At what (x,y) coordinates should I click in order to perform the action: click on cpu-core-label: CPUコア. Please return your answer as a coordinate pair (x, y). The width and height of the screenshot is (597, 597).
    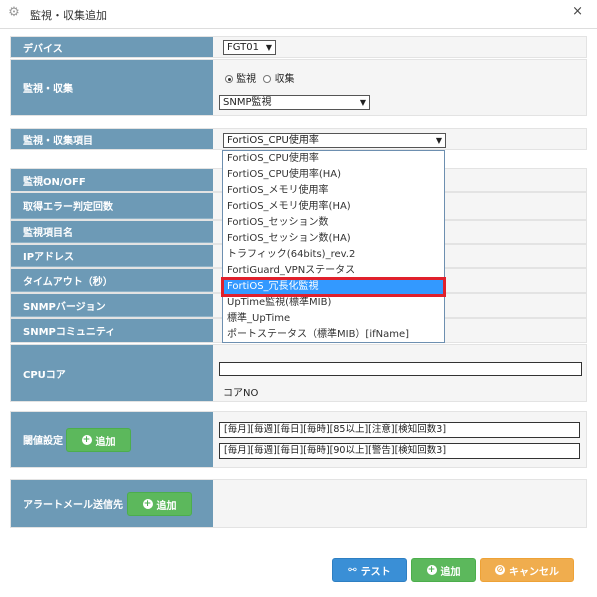
    Looking at the image, I should click on (112, 373).